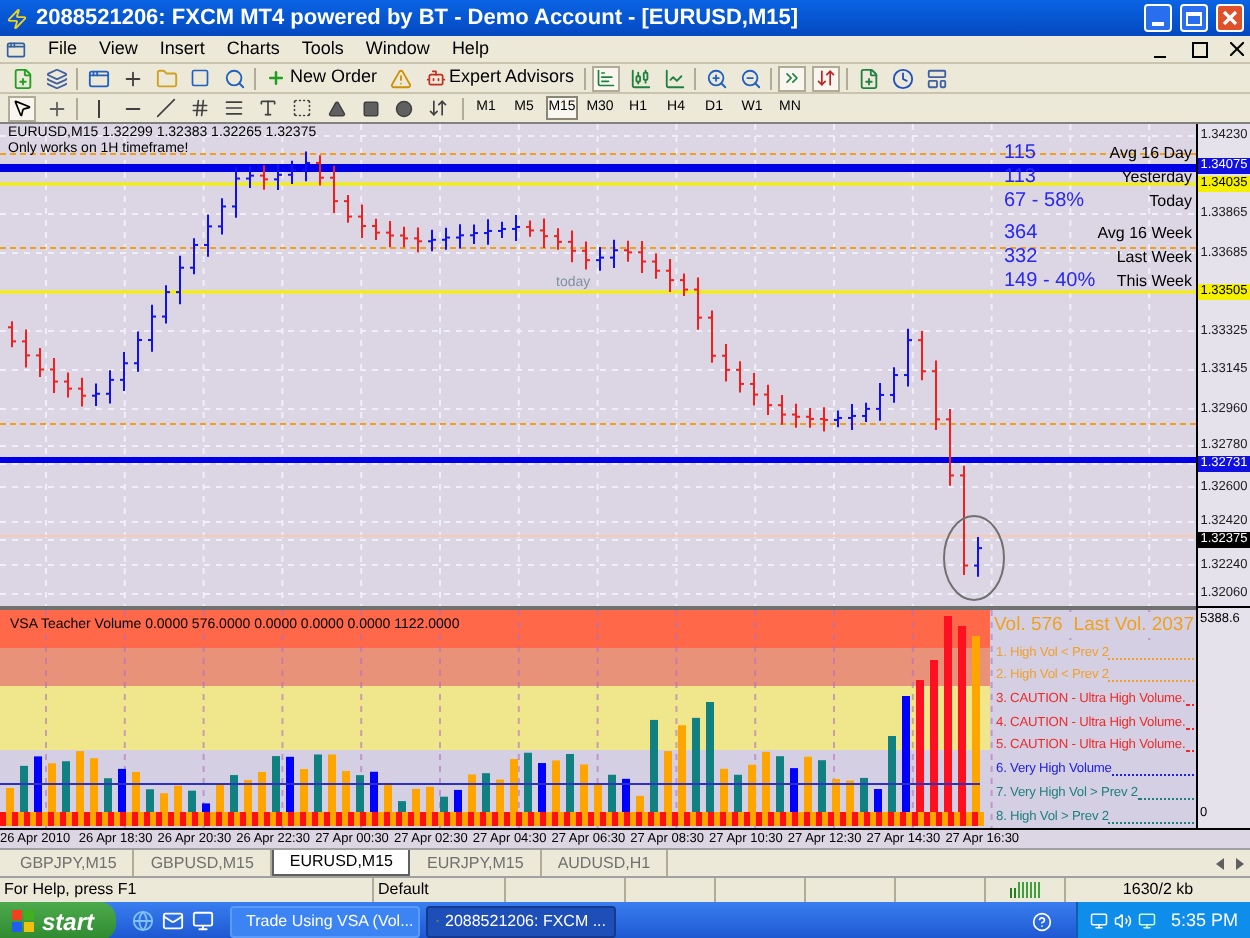 This screenshot has height=938, width=1250. I want to click on text-label-icon, so click(302, 108).